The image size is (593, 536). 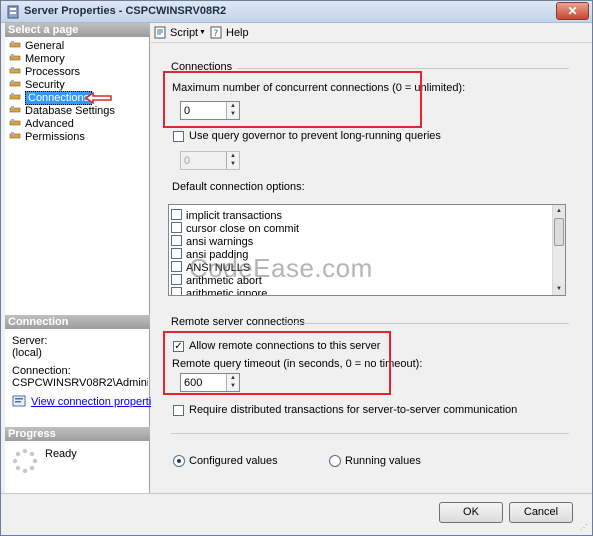 I want to click on query-governor-checkbox, so click(x=178, y=136).